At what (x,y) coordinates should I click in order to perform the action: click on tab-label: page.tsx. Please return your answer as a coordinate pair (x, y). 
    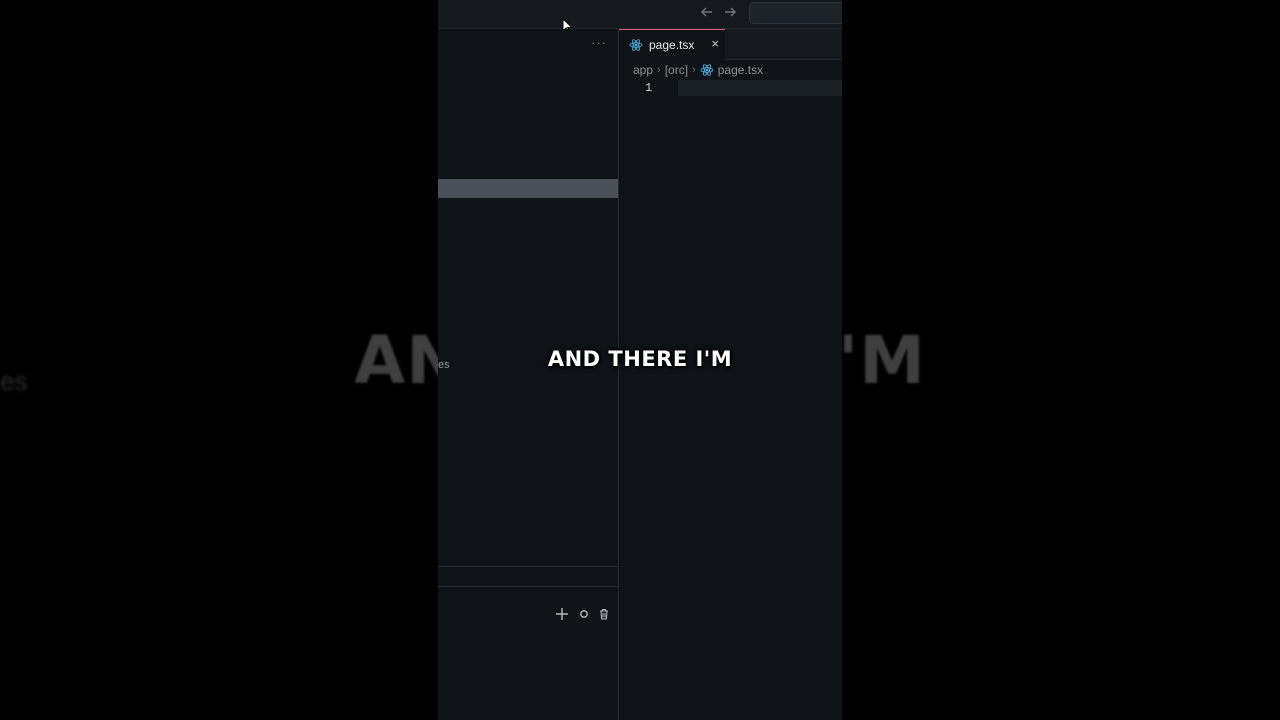
    Looking at the image, I should click on (672, 45).